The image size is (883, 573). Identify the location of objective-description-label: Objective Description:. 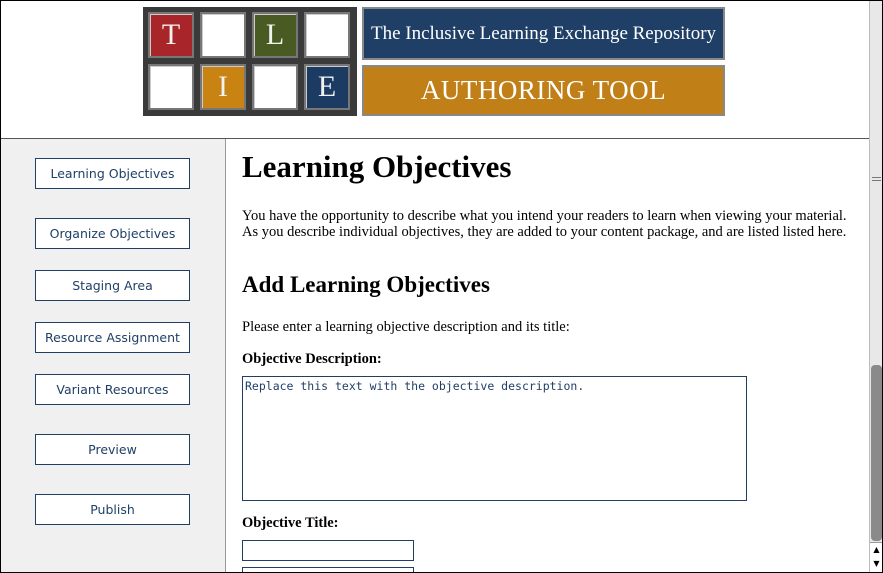
(312, 359).